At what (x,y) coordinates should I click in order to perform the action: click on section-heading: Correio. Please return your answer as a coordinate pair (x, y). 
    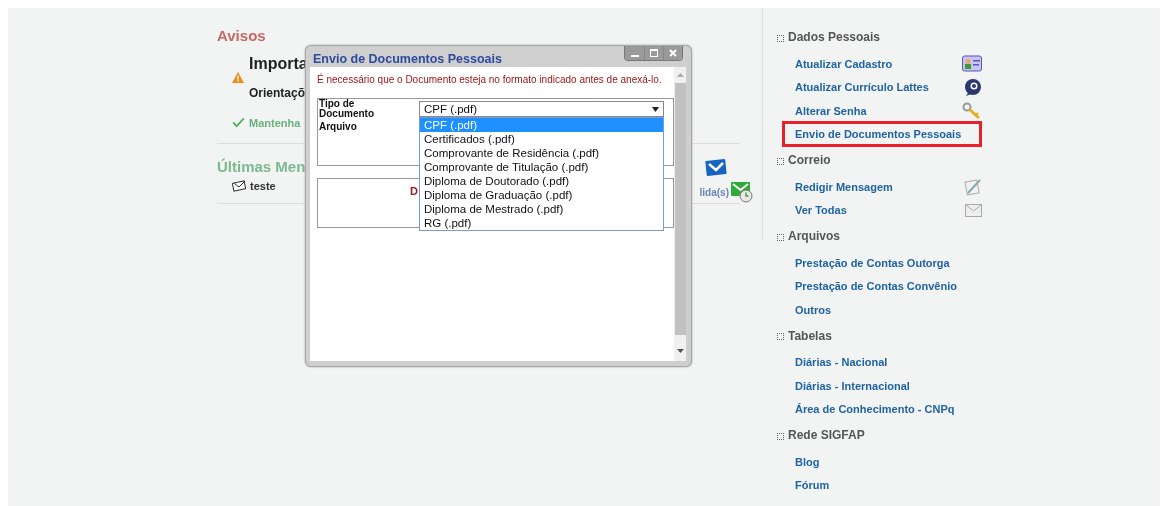
    Looking at the image, I should click on (809, 160).